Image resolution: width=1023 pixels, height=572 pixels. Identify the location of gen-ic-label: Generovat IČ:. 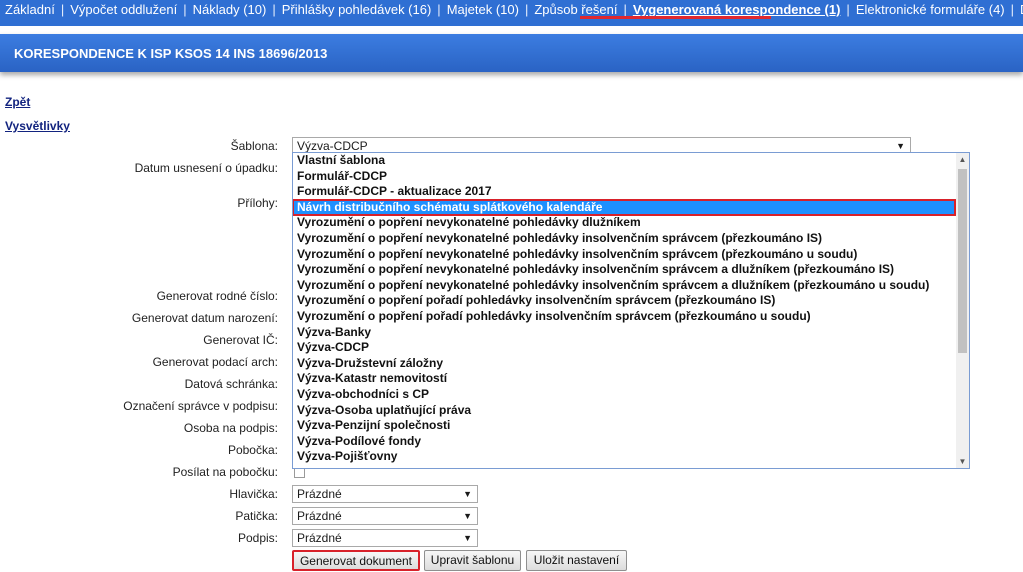
(240, 340).